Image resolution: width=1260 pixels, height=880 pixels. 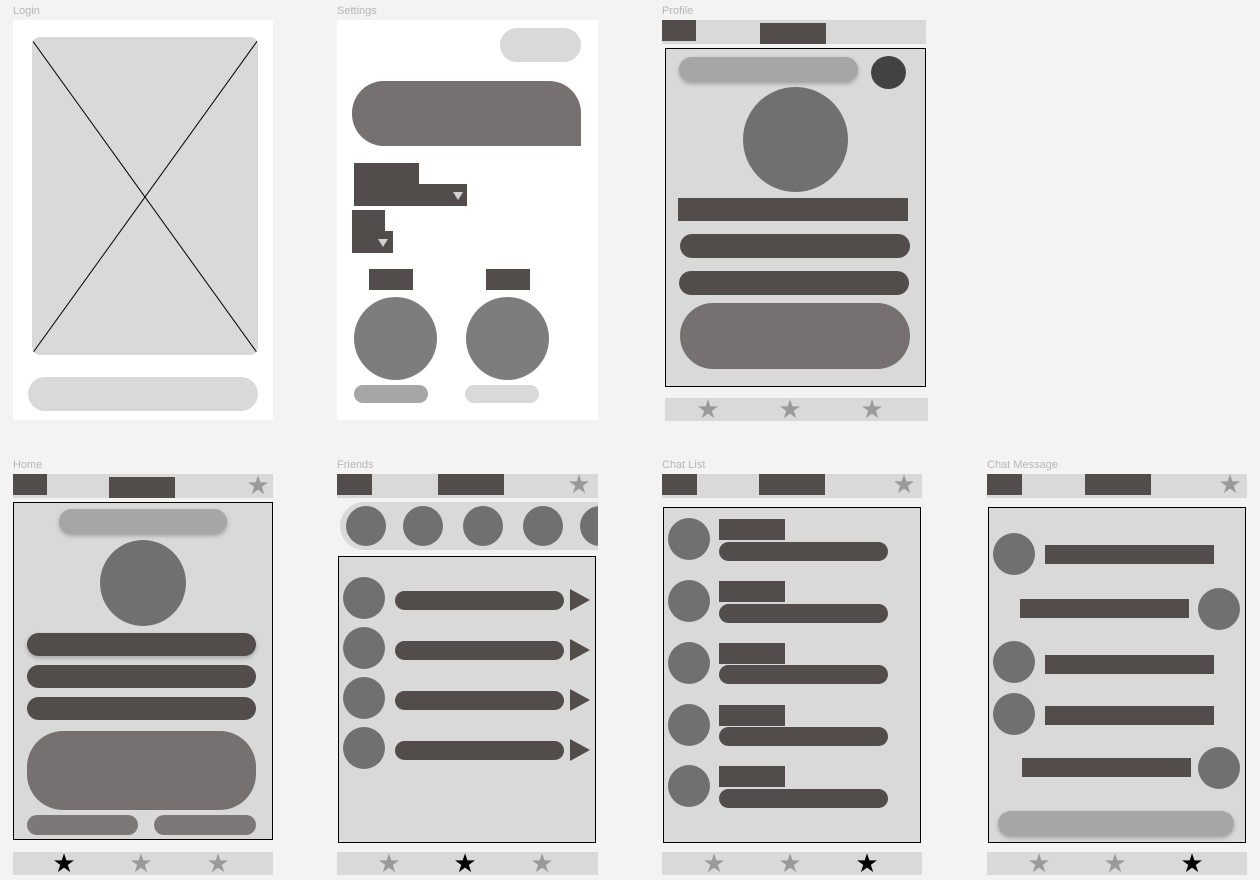 What do you see at coordinates (205, 825) in the screenshot?
I see `home-action-right` at bounding box center [205, 825].